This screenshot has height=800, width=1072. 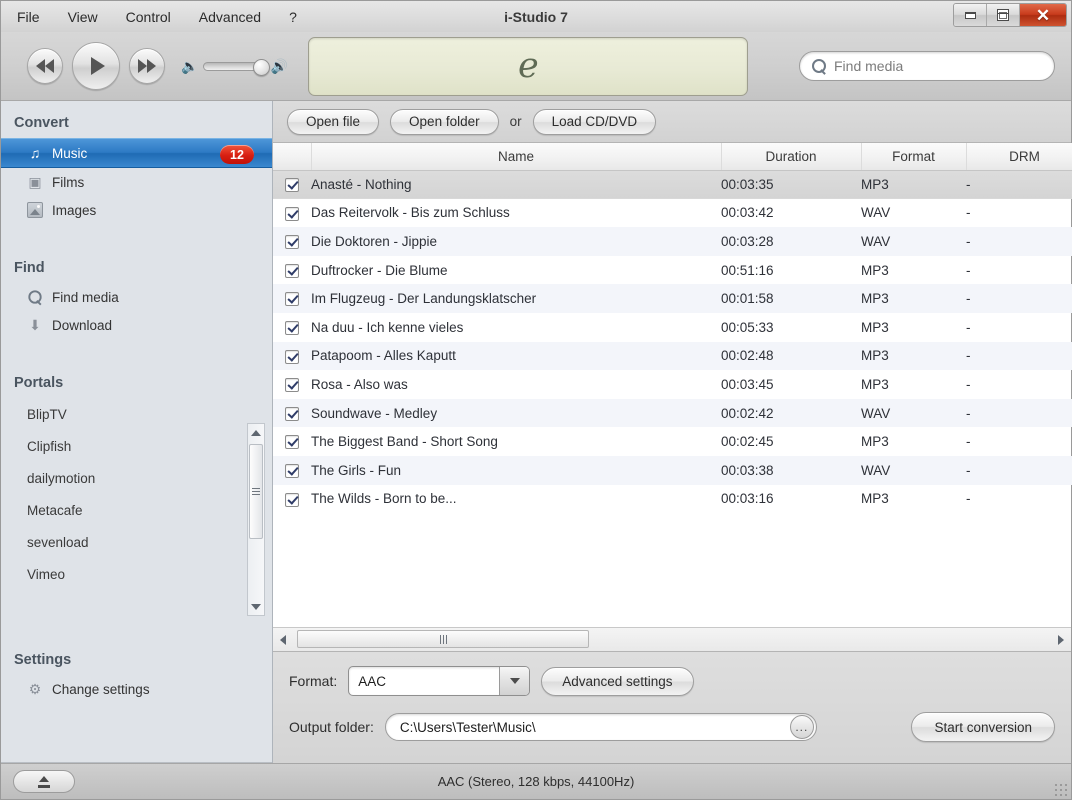 I want to click on media-table-header: Name Duration Format DRM, so click(x=672, y=157).